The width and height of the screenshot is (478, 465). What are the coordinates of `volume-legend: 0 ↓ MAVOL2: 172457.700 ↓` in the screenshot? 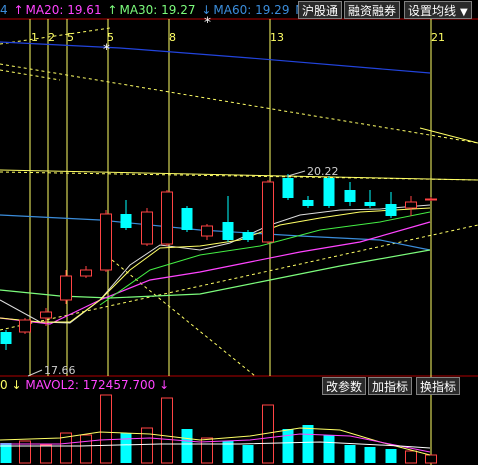 It's located at (84, 385).